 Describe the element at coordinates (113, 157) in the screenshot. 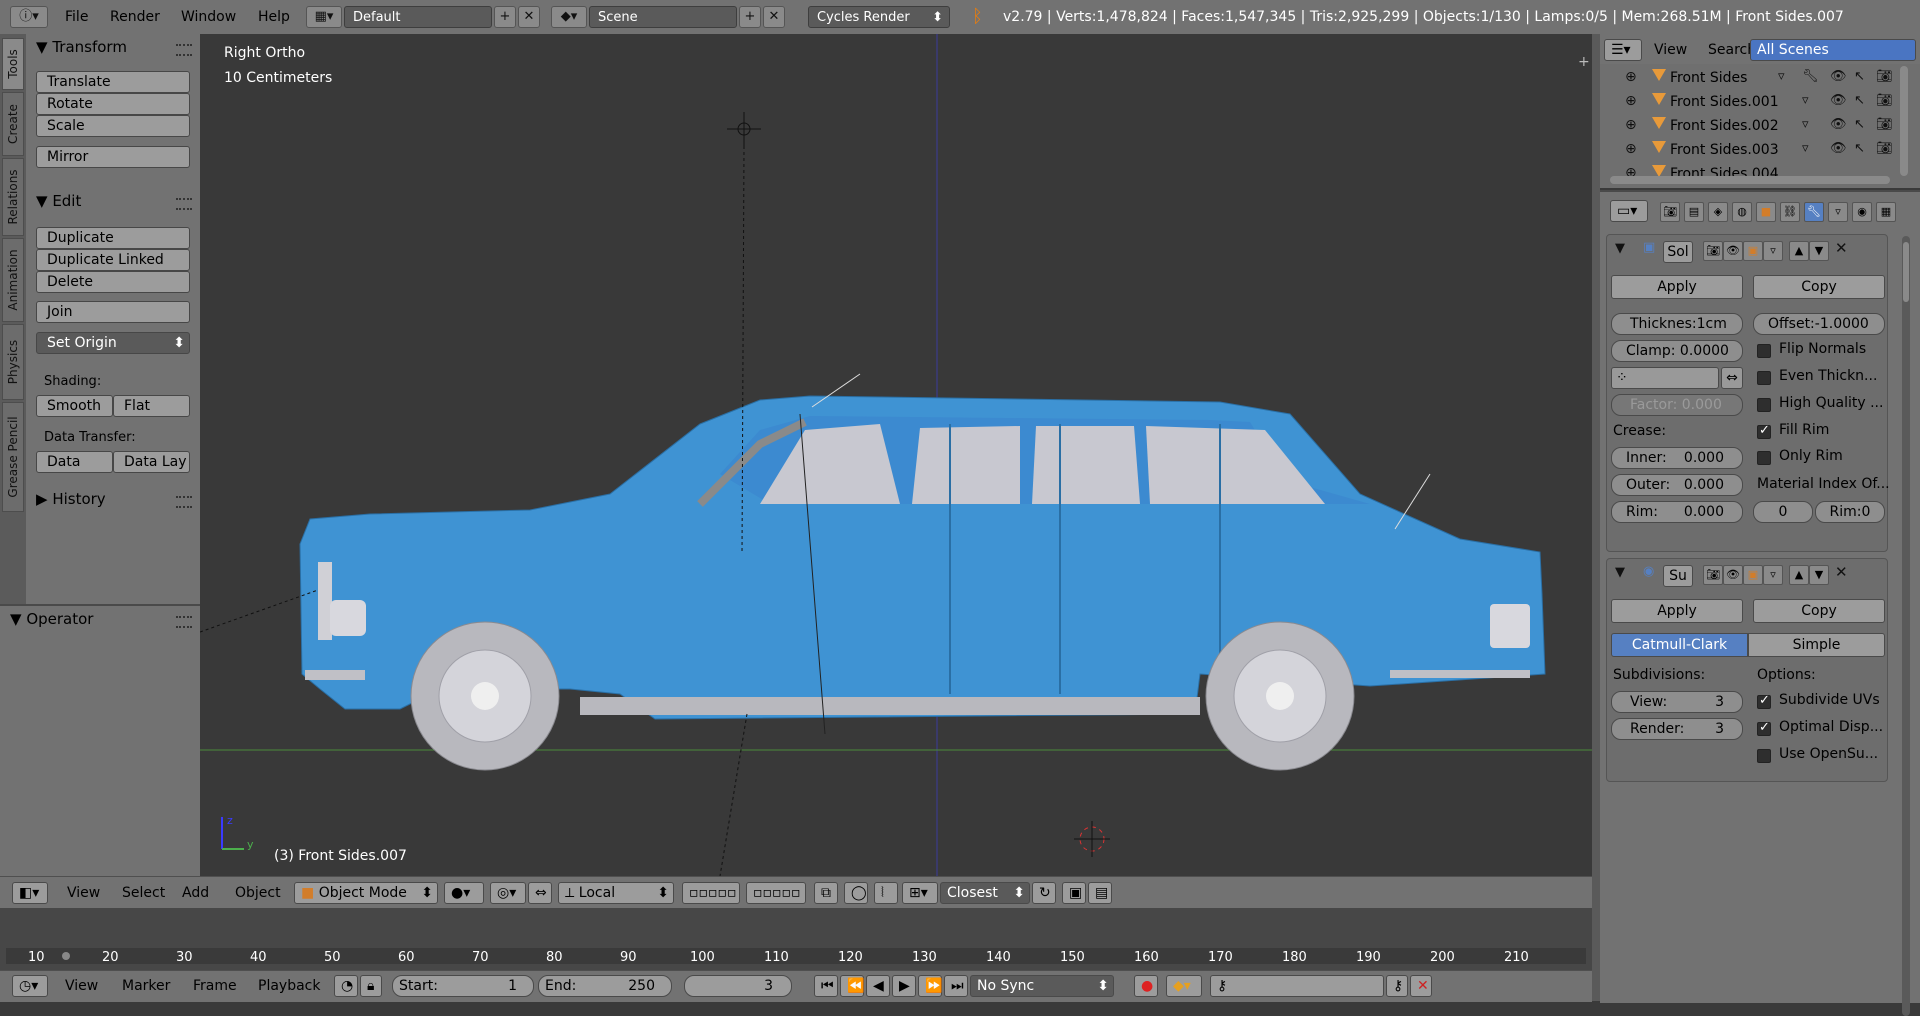

I see `mirror-button: Mirror` at that location.